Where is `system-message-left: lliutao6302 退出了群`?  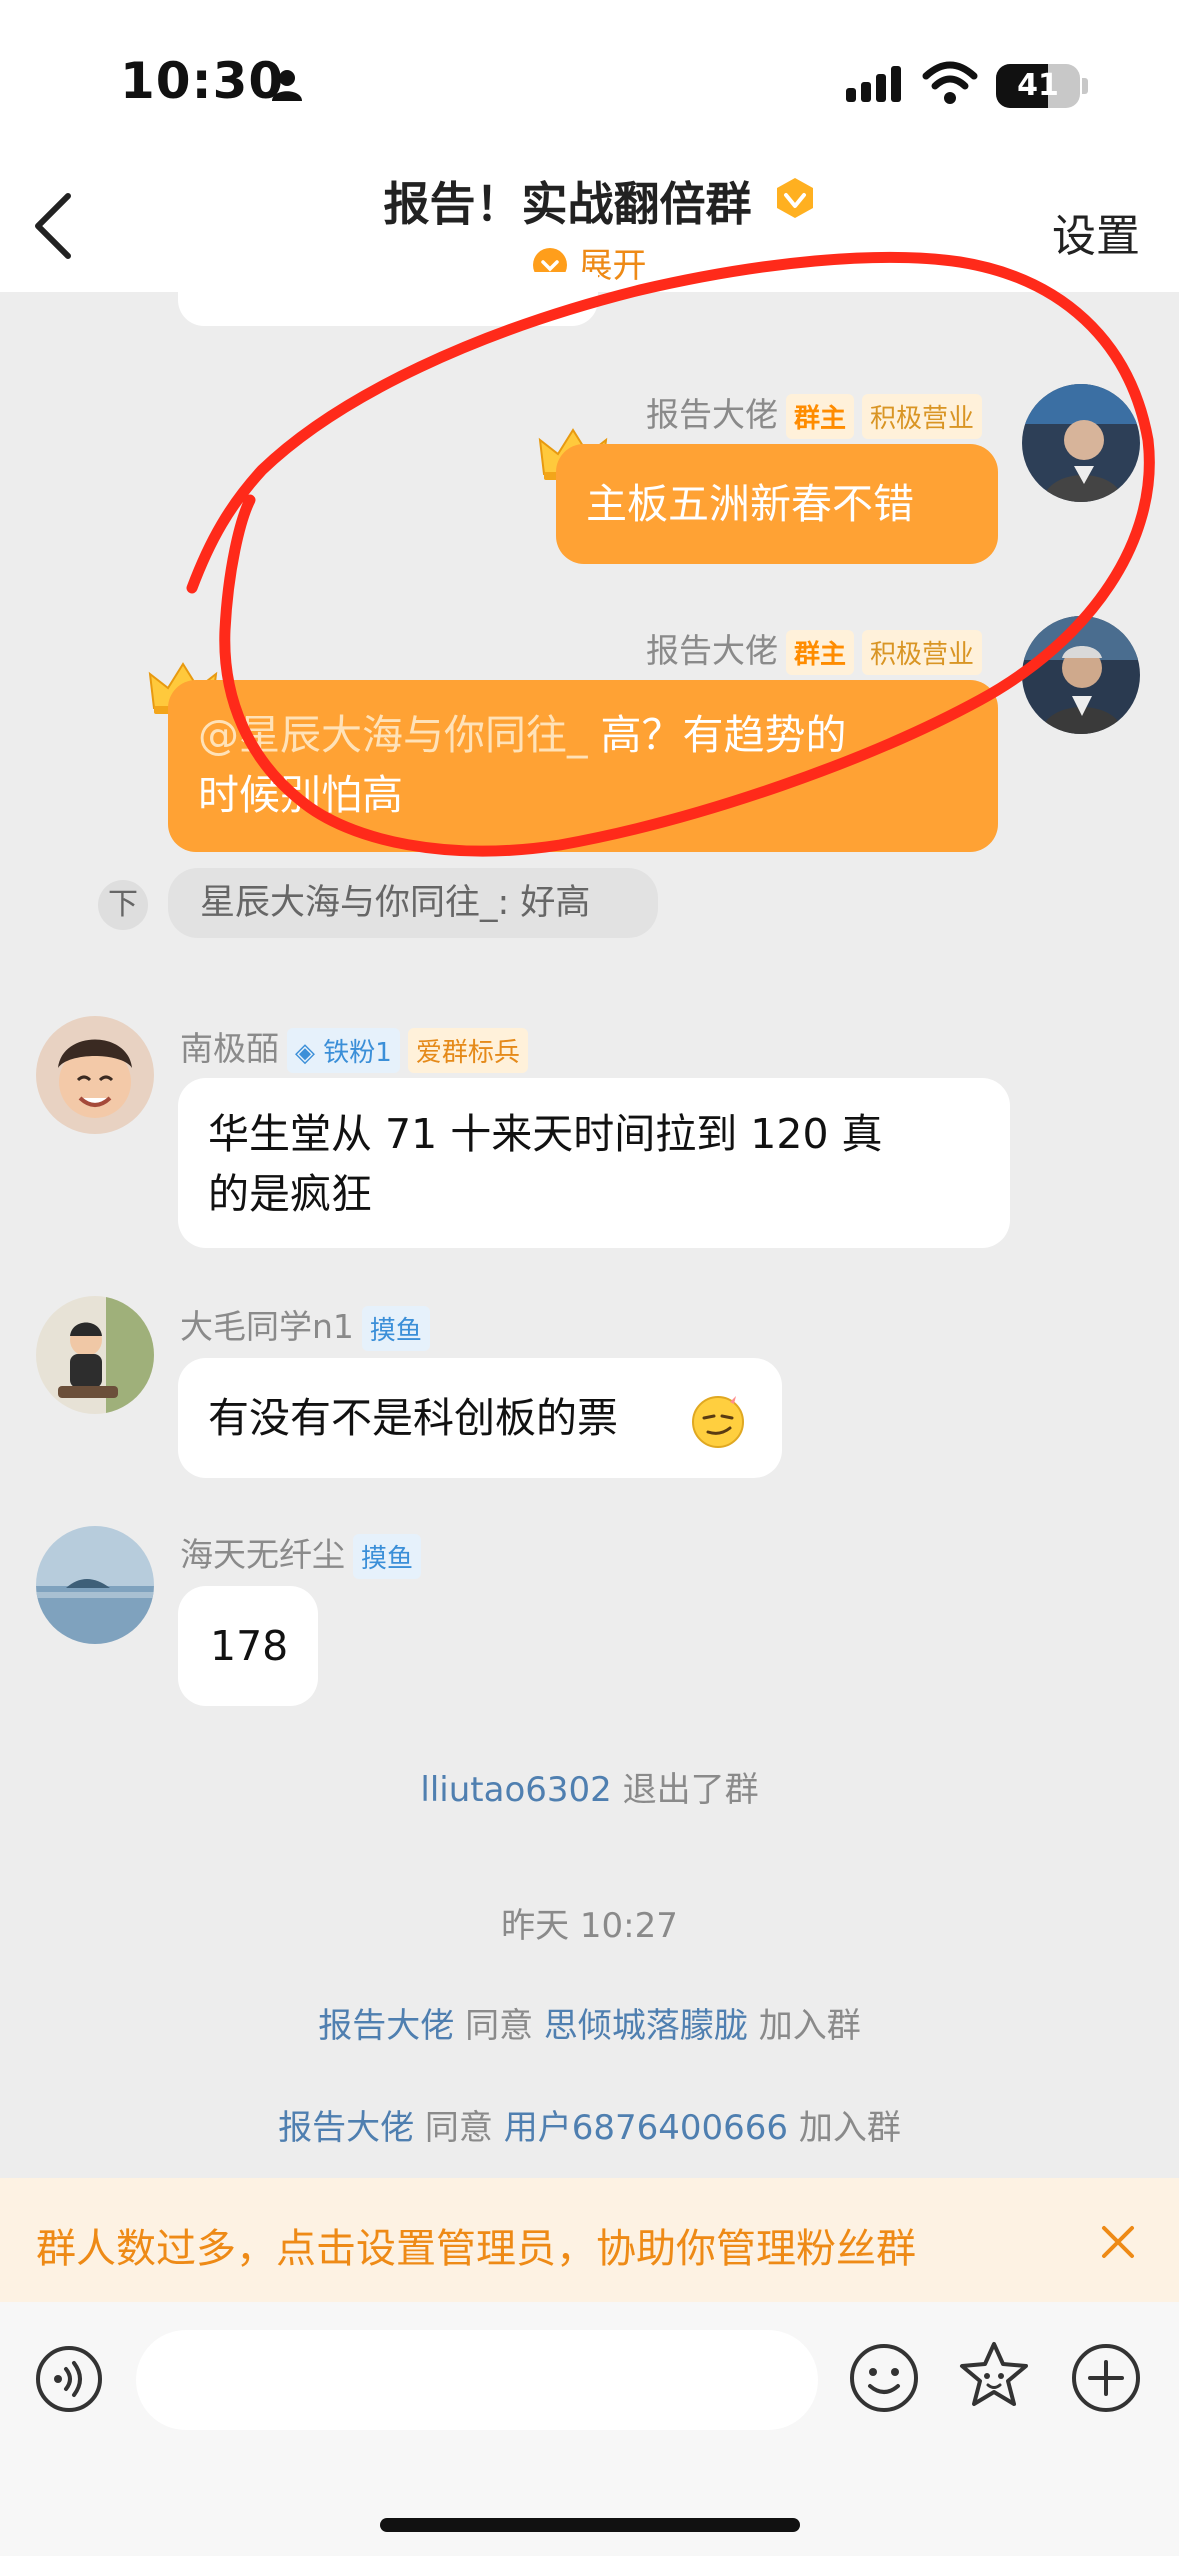
system-message-left: lliutao6302 退出了群 is located at coordinates (589, 1790).